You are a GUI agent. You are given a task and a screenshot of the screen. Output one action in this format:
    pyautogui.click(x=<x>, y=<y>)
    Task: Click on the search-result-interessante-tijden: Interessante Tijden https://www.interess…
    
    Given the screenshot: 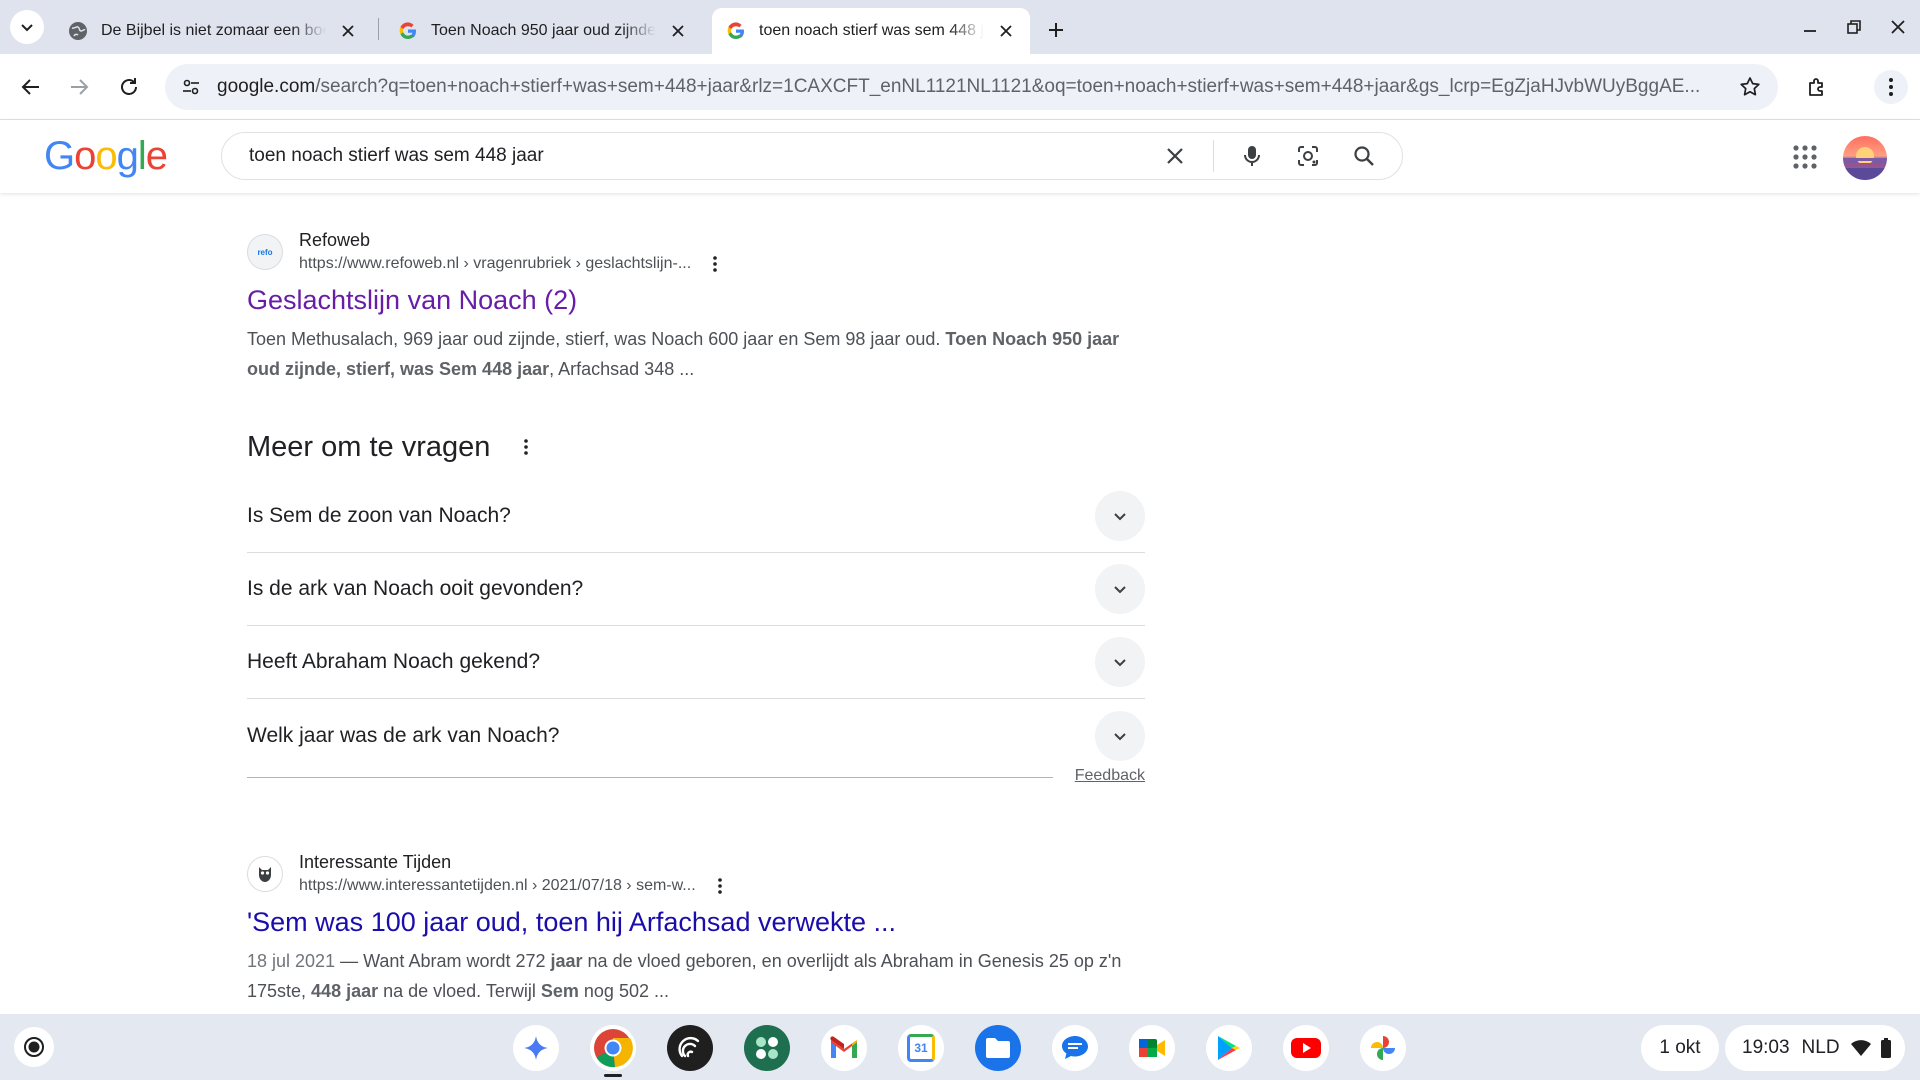 What is the action you would take?
    pyautogui.click(x=697, y=928)
    